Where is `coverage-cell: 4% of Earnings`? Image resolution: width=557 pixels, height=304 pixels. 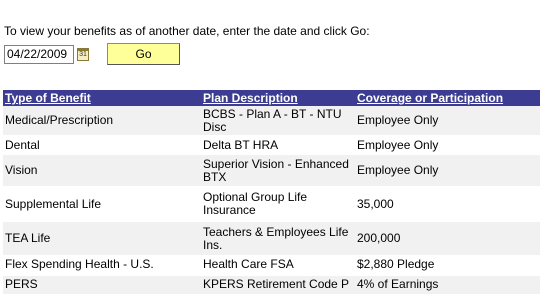
coverage-cell: 4% of Earnings is located at coordinates (447, 284).